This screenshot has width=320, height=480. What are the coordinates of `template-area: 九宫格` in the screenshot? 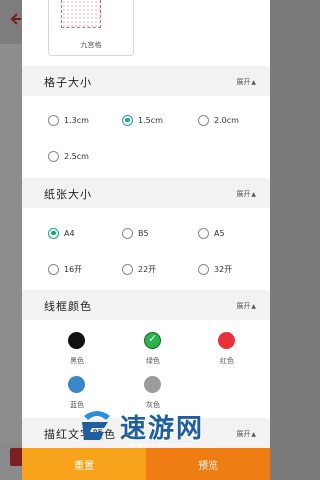 It's located at (146, 32).